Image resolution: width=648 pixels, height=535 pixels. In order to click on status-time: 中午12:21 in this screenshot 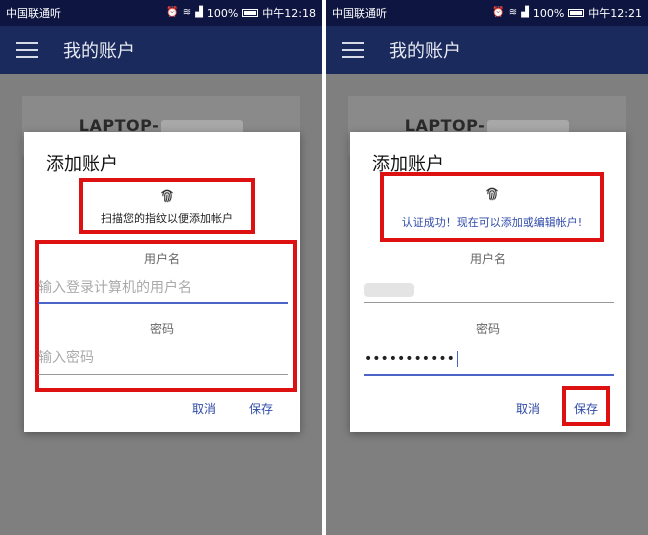, I will do `click(615, 13)`.